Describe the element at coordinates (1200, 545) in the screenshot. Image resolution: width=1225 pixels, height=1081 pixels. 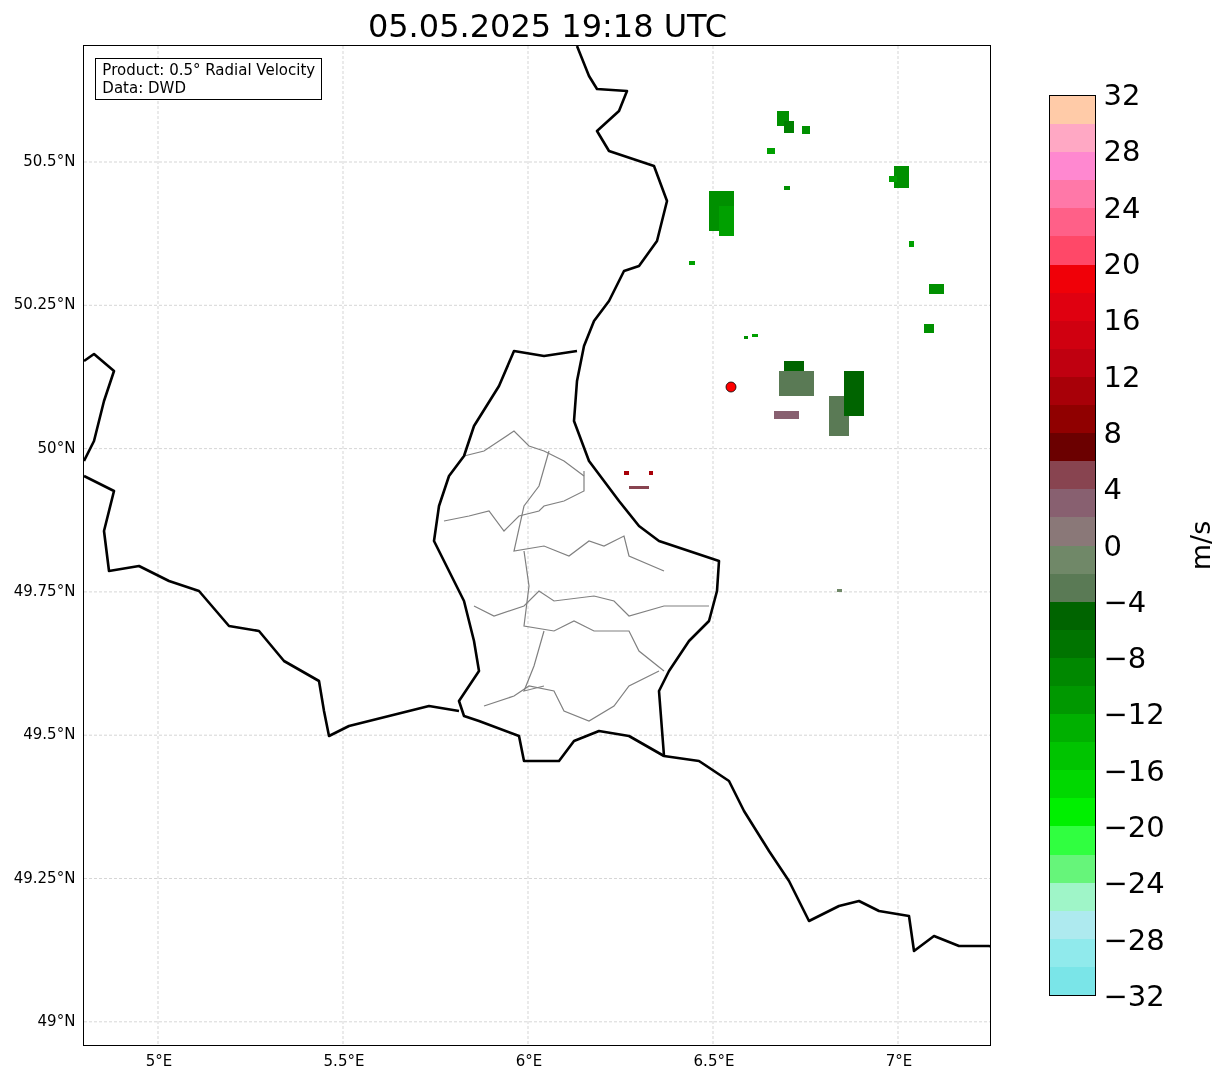
I see `colorbar-label: m/s` at that location.